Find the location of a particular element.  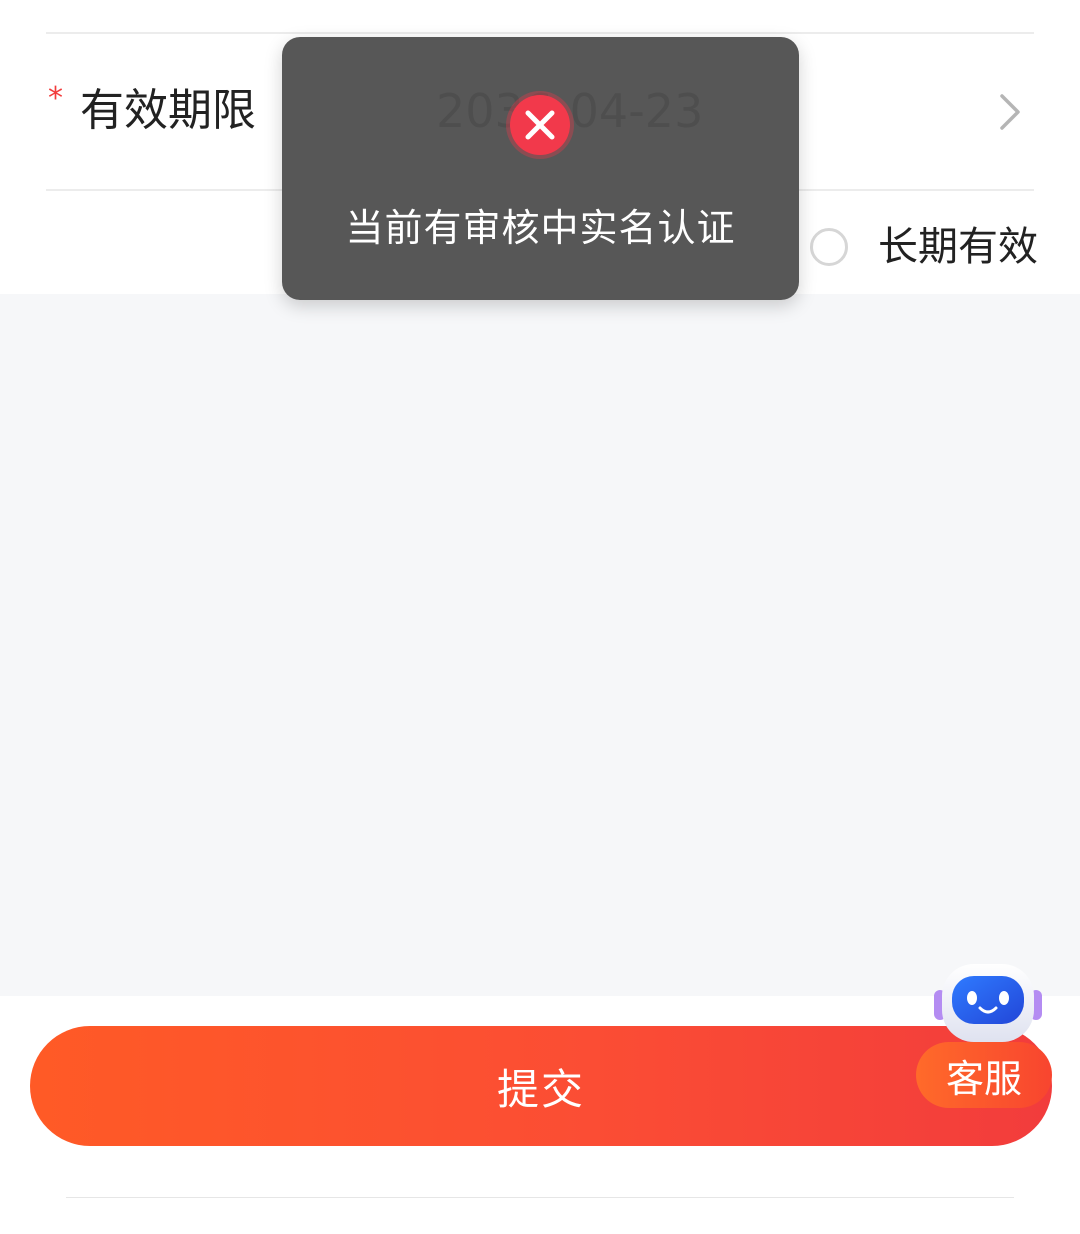

chevron-right-icon is located at coordinates (1009, 112).